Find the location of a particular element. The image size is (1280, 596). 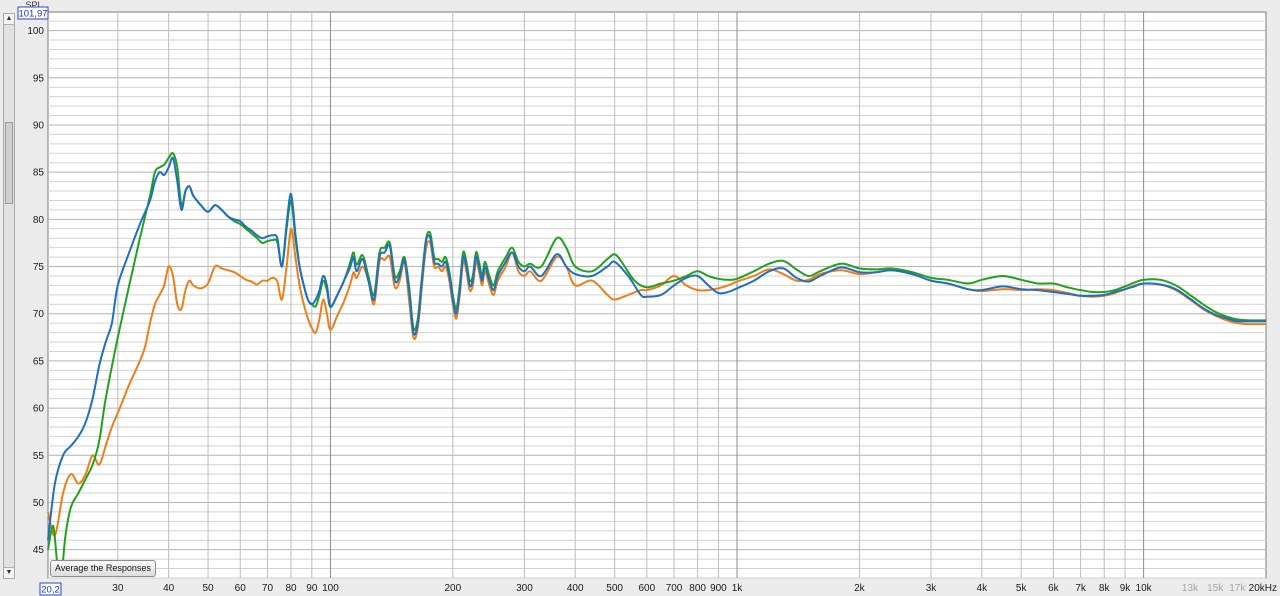

x-tick-label: 15k is located at coordinates (1215, 588).